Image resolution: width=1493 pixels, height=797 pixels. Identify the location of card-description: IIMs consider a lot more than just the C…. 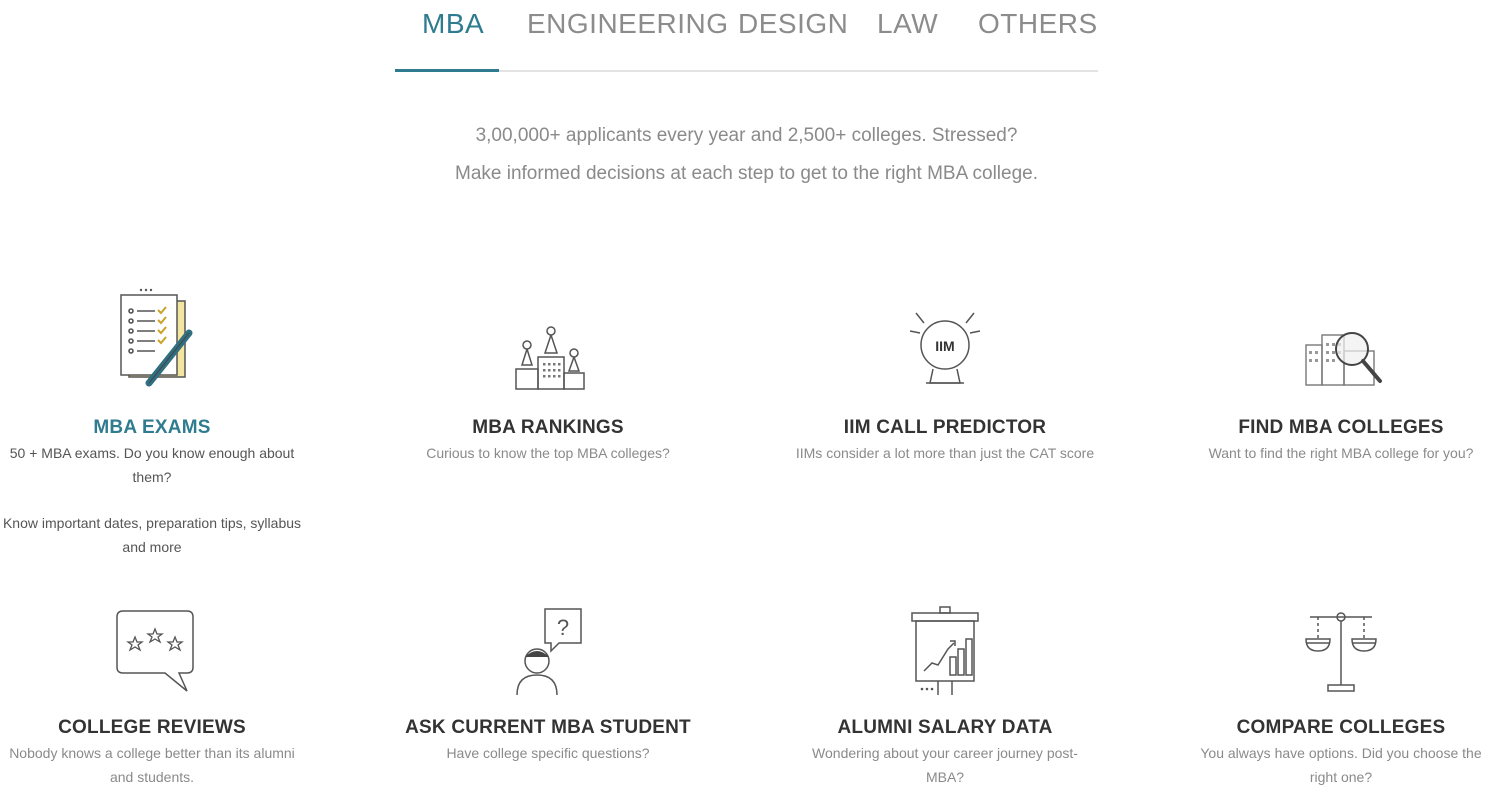
(945, 453).